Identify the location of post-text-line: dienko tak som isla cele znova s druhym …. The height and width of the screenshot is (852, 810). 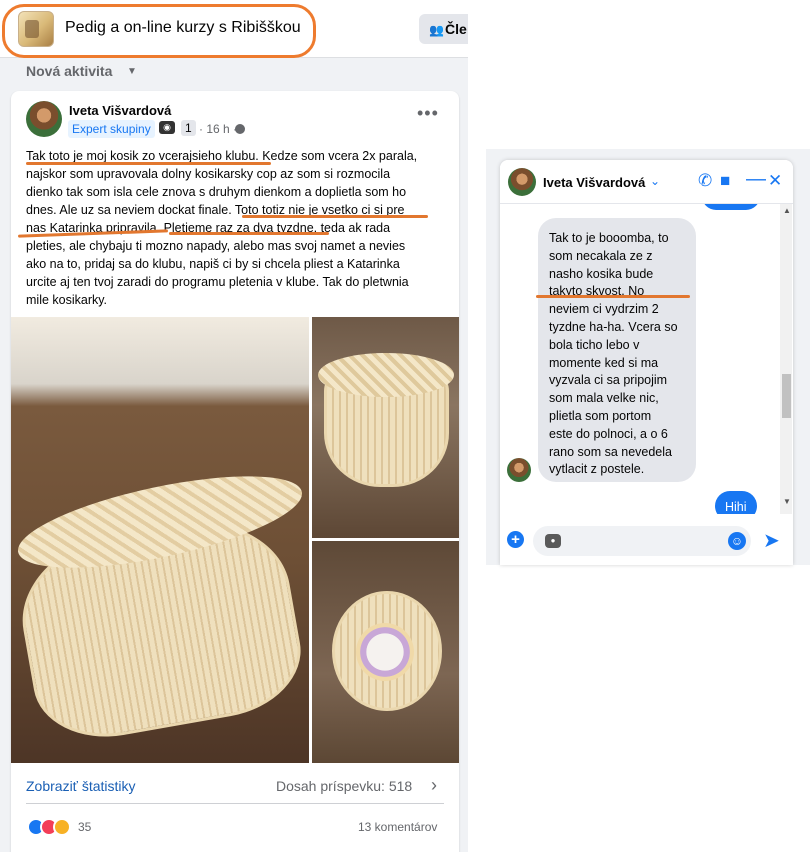
(216, 192).